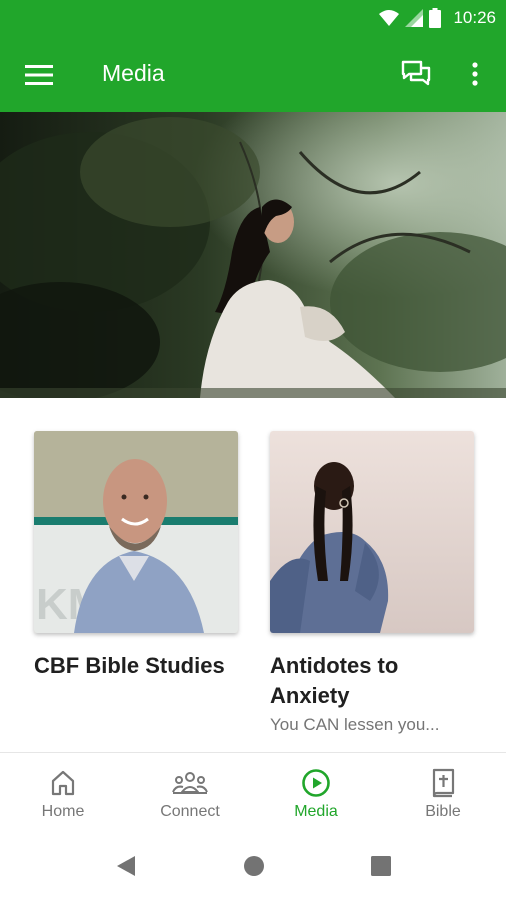  I want to click on play-circle-icon, so click(316, 783).